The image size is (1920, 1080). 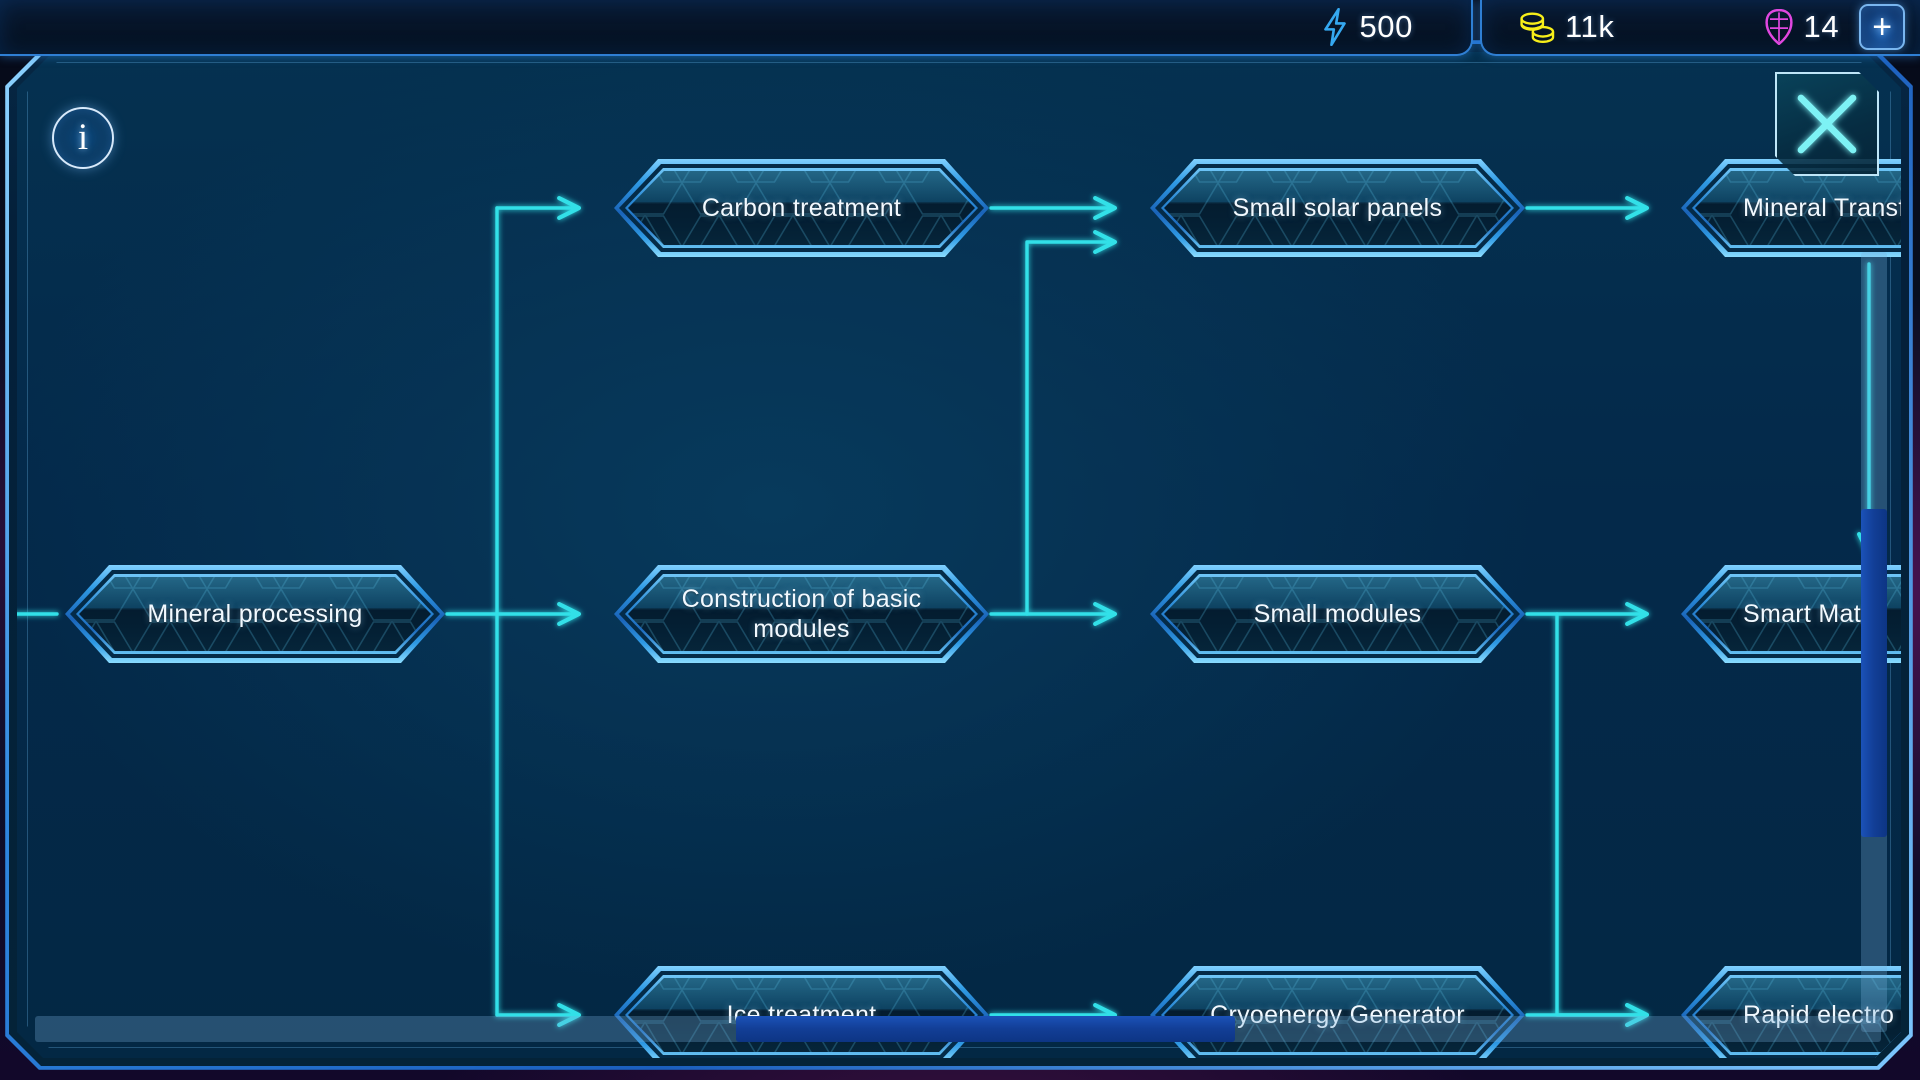 I want to click on info-button-label: i, so click(x=83, y=137).